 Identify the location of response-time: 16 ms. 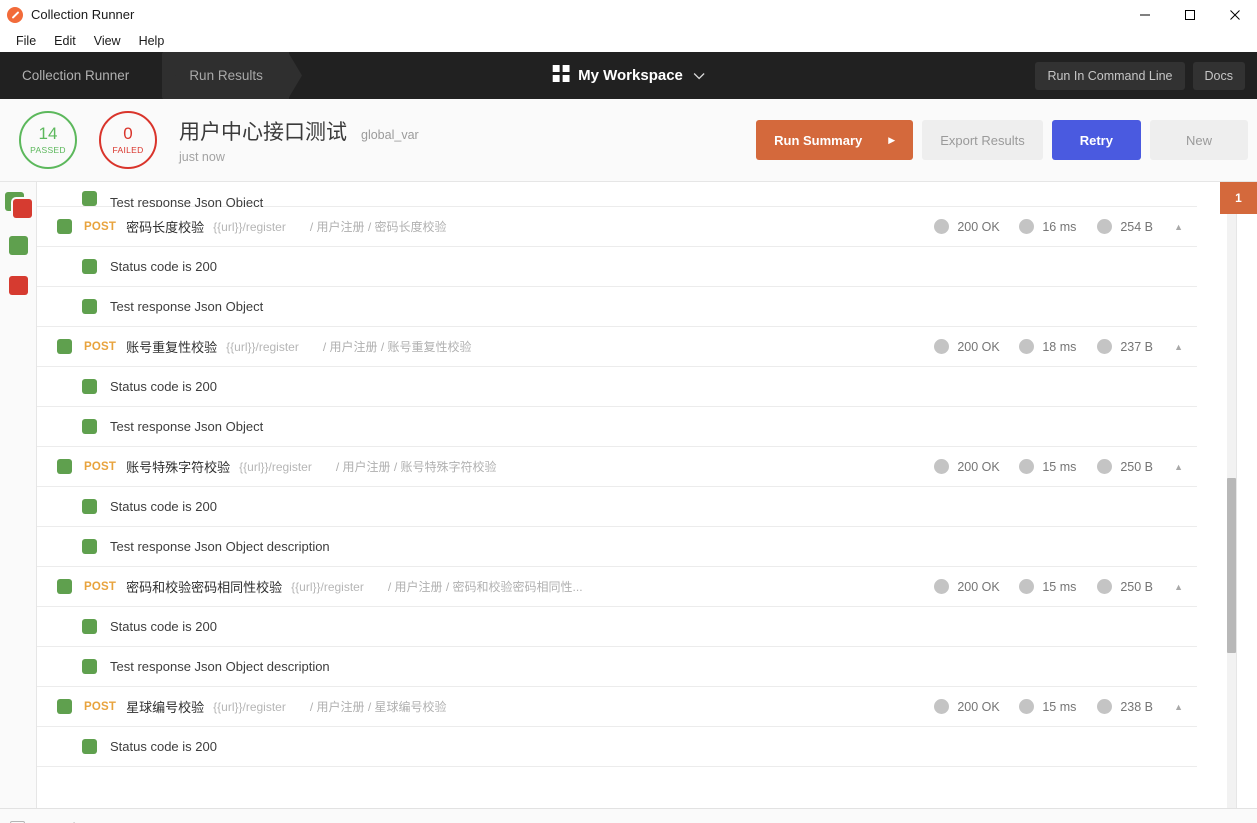
(1059, 226).